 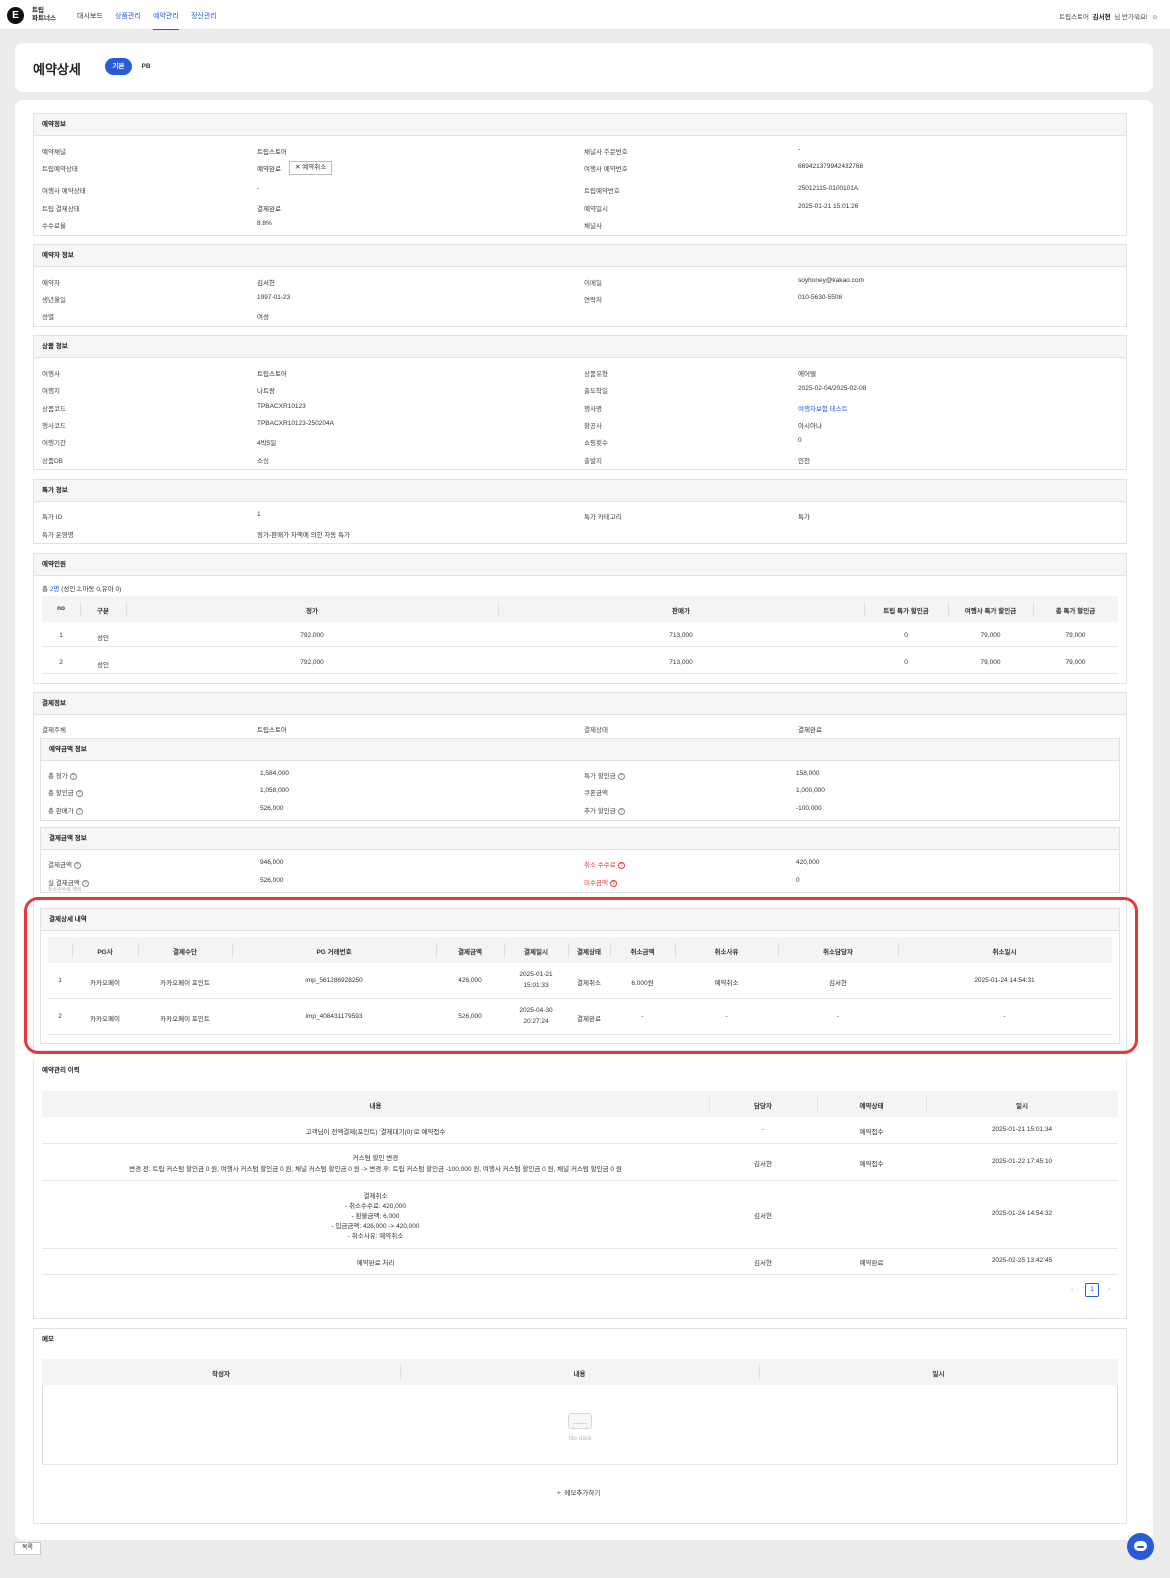 I want to click on table-cell: 카카오페이, so click(x=105, y=1019).